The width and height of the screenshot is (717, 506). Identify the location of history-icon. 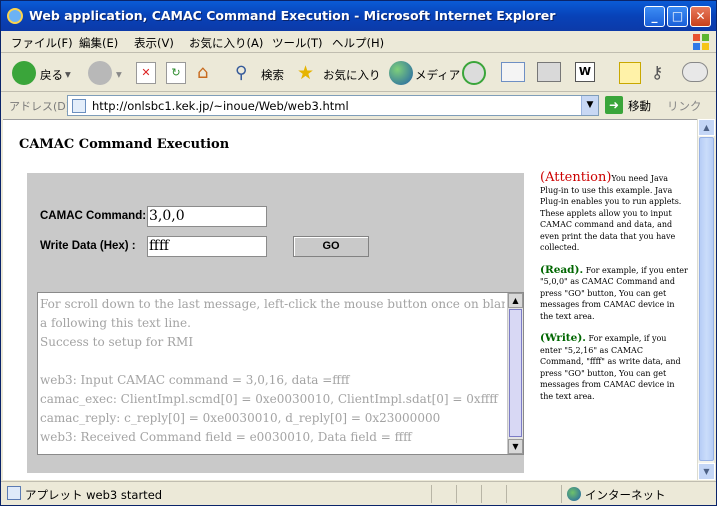
(474, 73).